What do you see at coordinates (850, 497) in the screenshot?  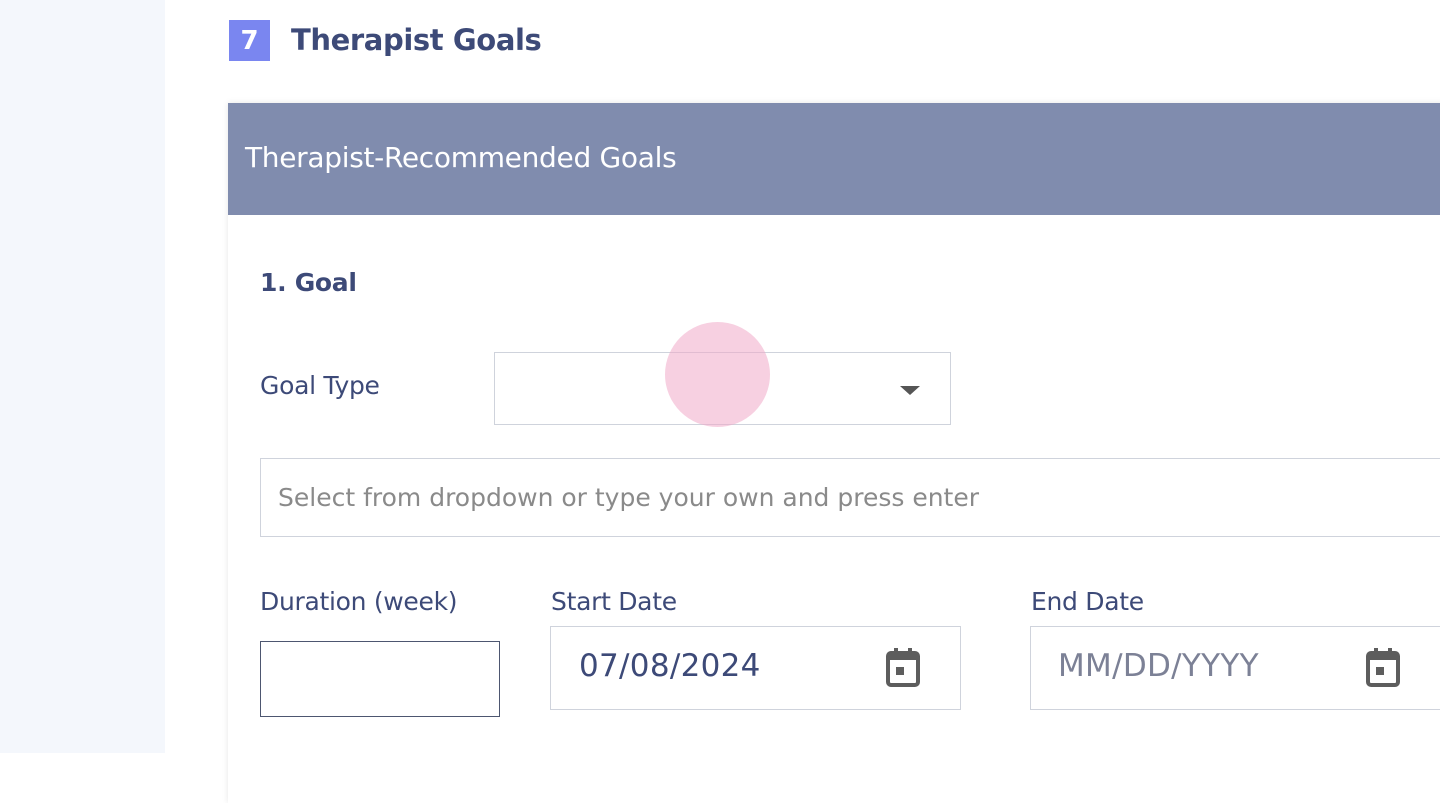 I see `goal-text-input` at bounding box center [850, 497].